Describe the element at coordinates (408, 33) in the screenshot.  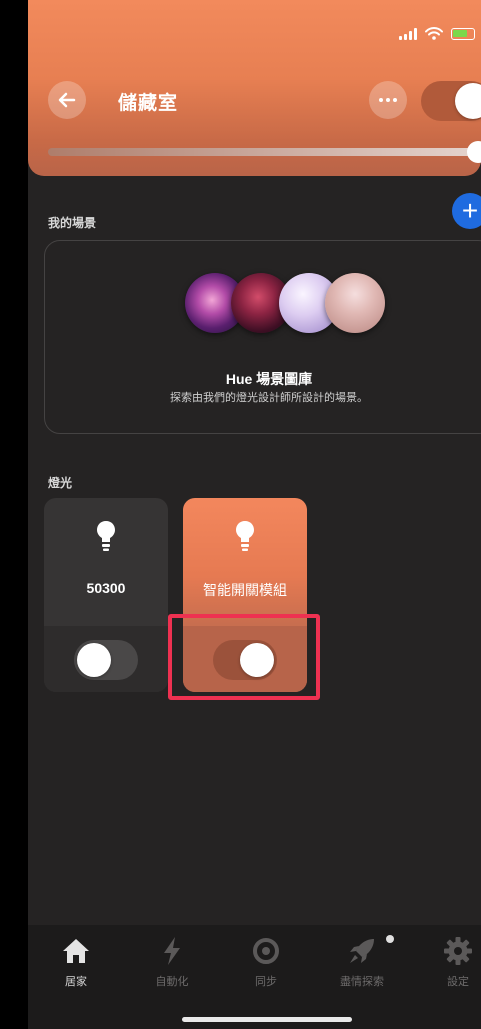
I see `cellular-signal-icon` at that location.